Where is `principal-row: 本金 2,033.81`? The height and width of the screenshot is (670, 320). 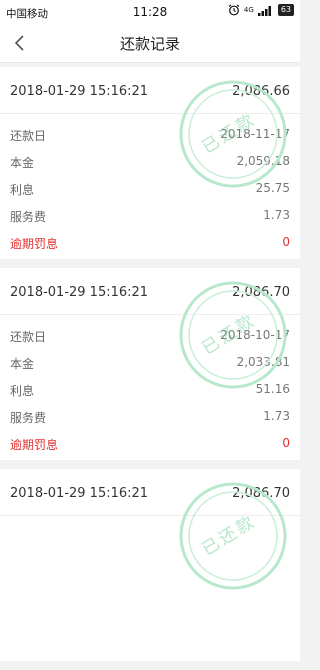
principal-row: 本金 2,033.81 is located at coordinates (150, 361).